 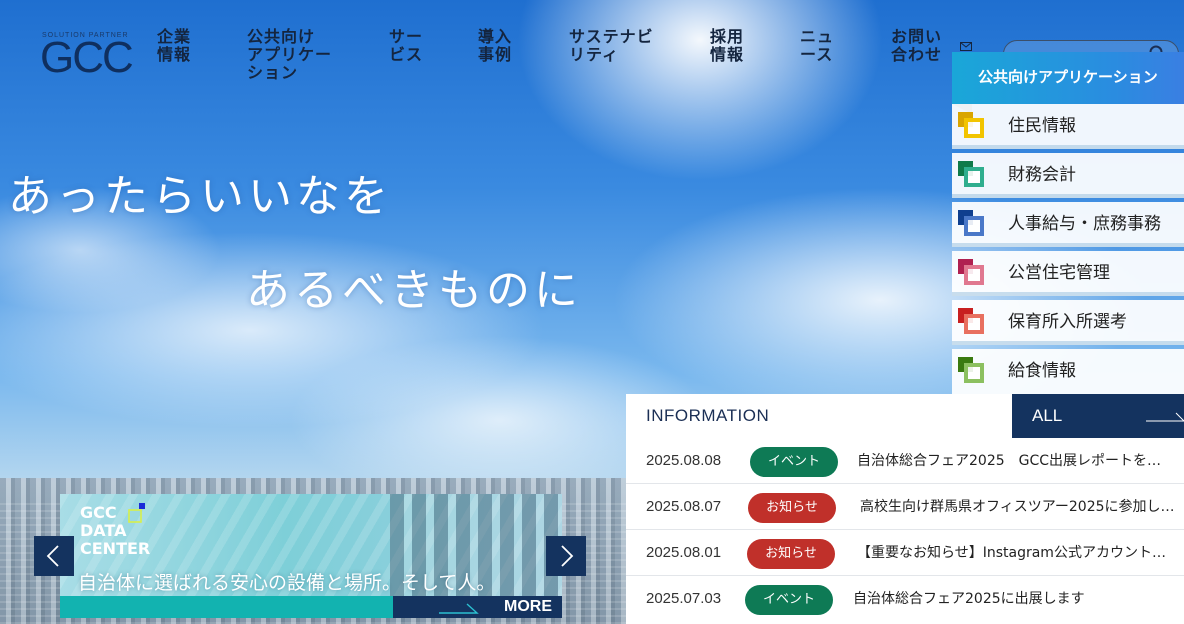 What do you see at coordinates (136, 513) in the screenshot?
I see `logo-mark-icon` at bounding box center [136, 513].